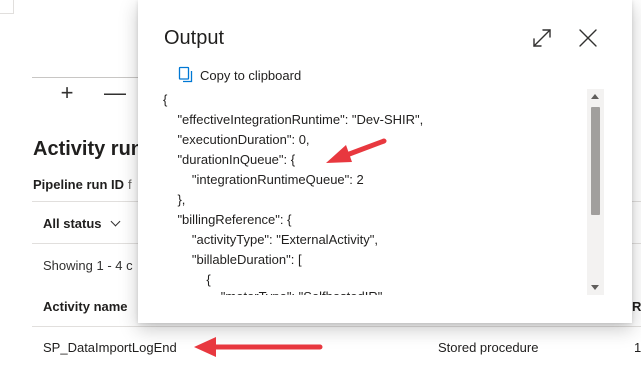 This screenshot has width=641, height=365. Describe the element at coordinates (174, 199) in the screenshot. I see `code-line: },` at that location.